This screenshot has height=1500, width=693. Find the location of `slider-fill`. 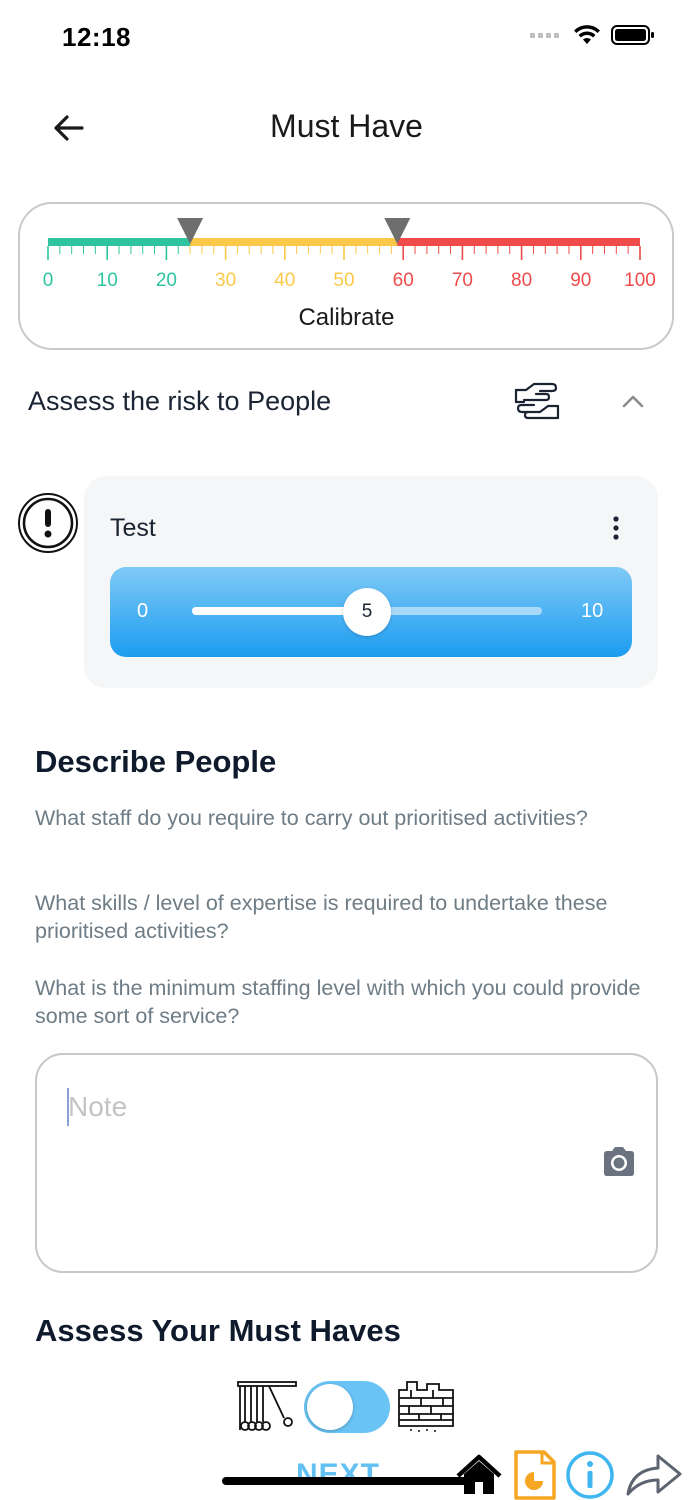

slider-fill is located at coordinates (279, 611).